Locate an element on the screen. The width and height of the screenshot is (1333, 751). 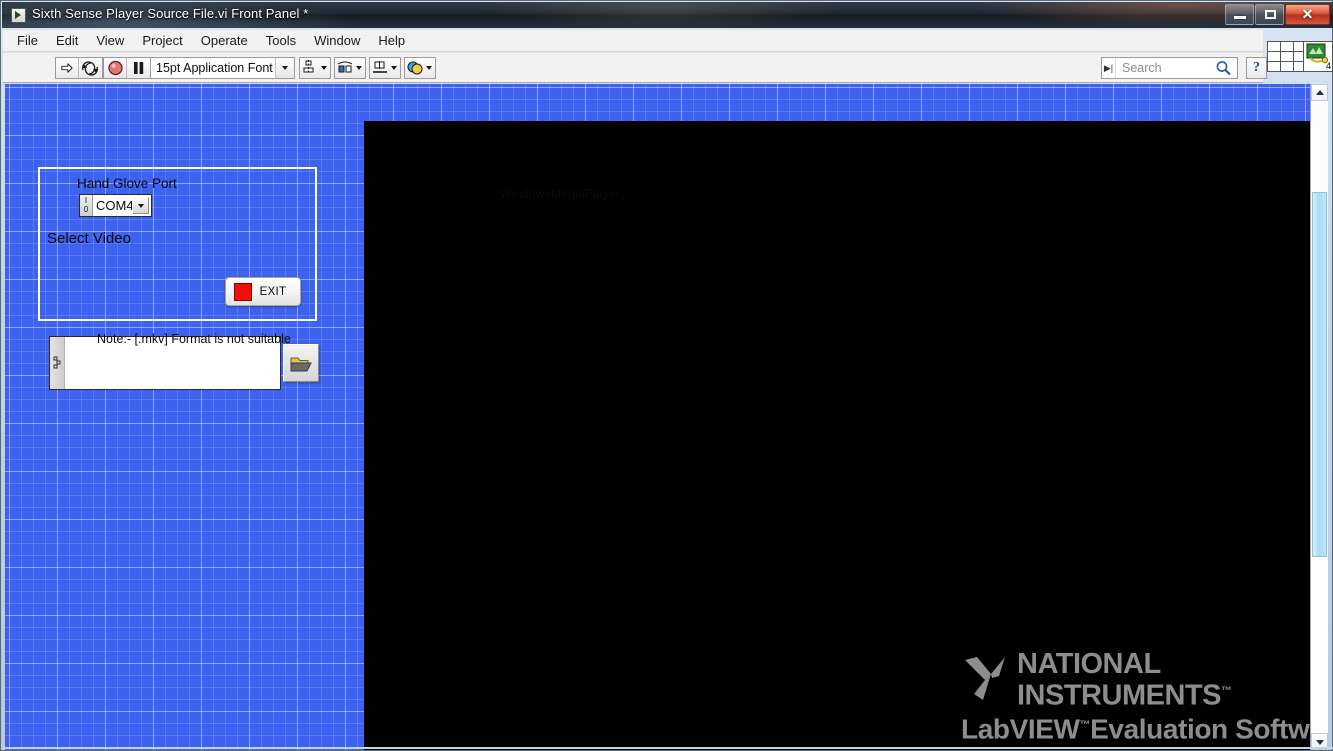
trademark-symbol-2: ™ is located at coordinates (1085, 724).